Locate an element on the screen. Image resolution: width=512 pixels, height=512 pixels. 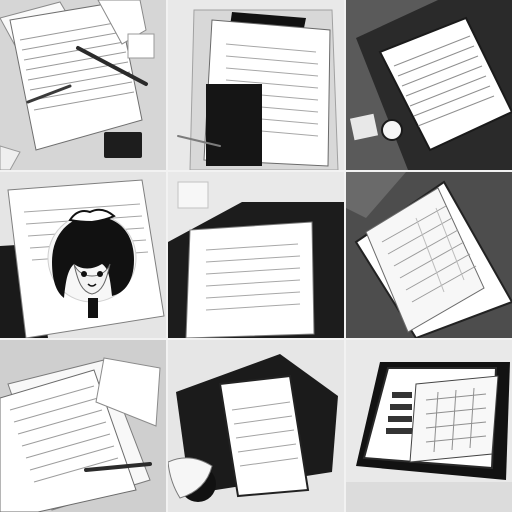
tile-2-illustration is located at coordinates (256, 85).